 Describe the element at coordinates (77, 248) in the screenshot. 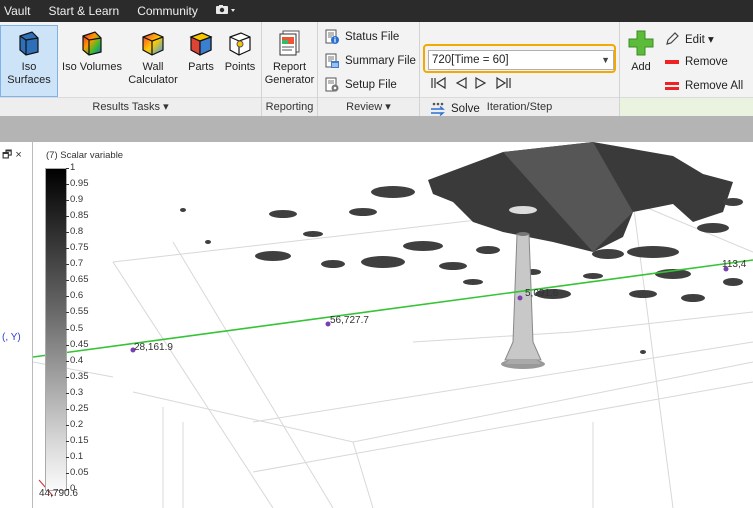

I see `legend-tick-label: 0.75` at that location.